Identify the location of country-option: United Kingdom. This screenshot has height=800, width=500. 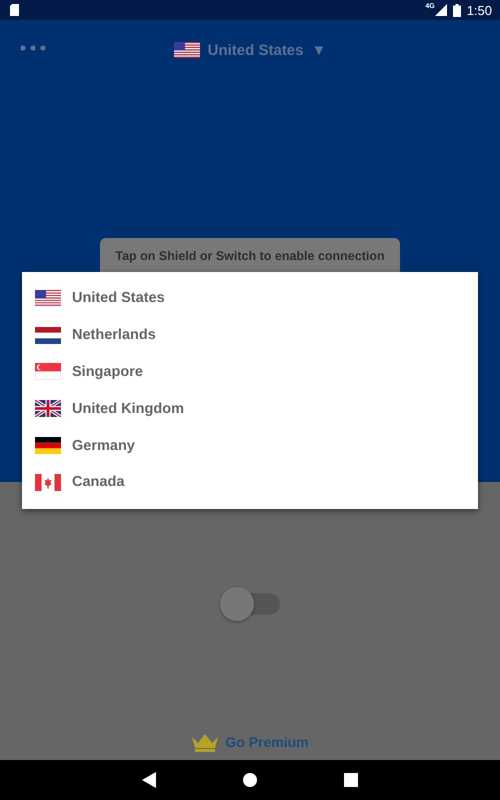
(250, 409).